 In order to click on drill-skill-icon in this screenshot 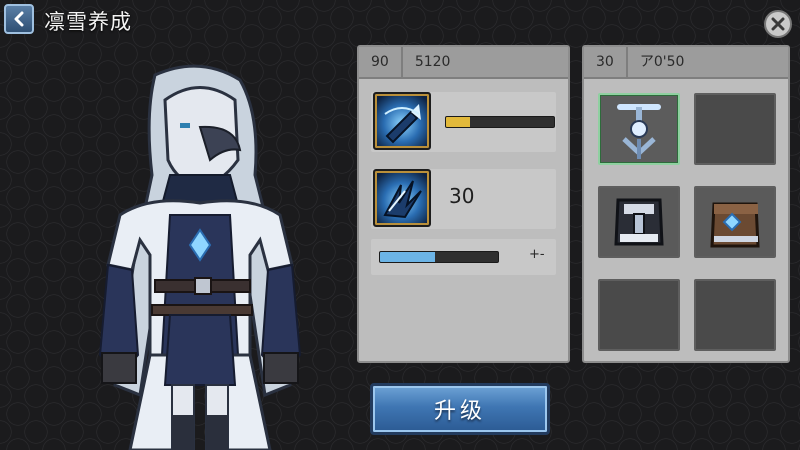, I will do `click(402, 121)`.